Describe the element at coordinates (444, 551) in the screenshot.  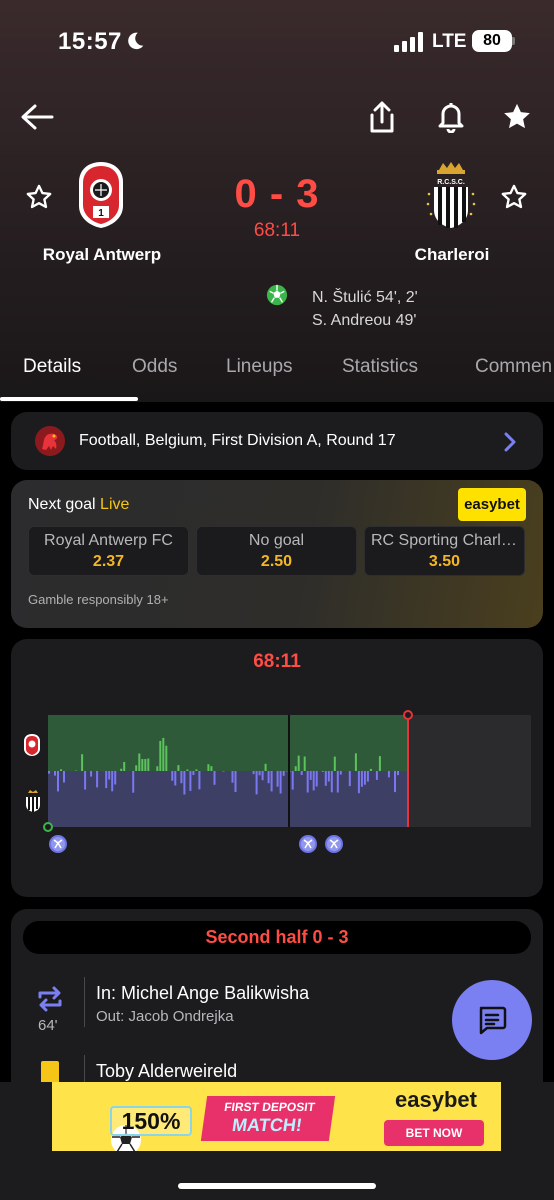
I see `odds-away-button: RC Sporting Charle… 3.50` at that location.